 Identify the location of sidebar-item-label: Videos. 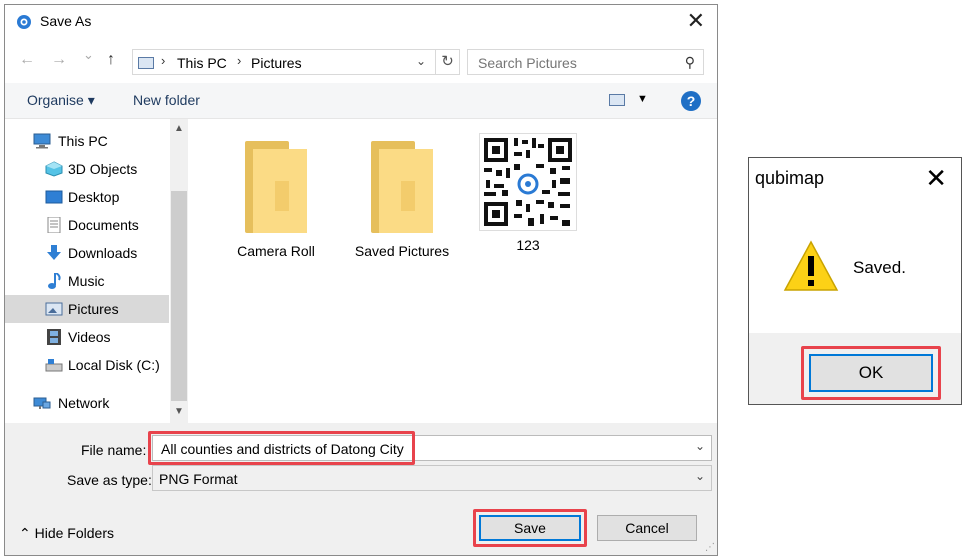
(89, 337).